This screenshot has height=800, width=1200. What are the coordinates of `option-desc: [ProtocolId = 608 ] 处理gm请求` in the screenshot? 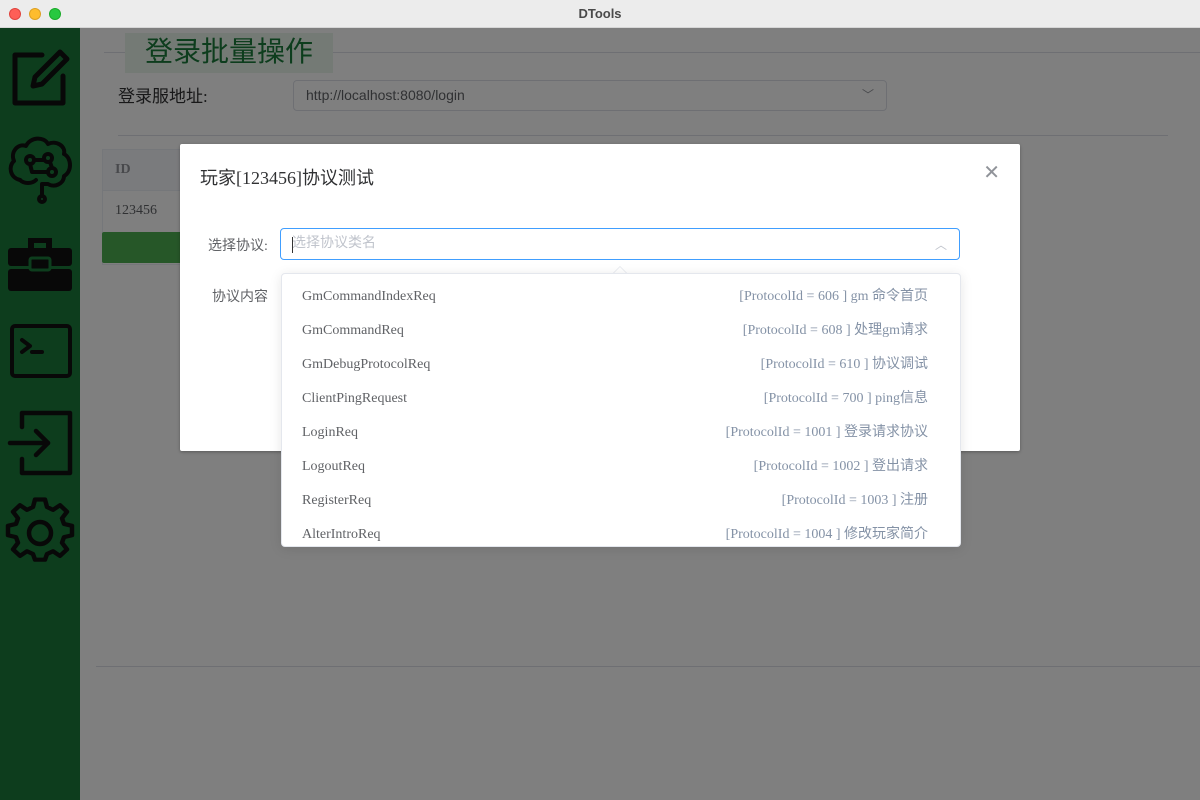 It's located at (835, 330).